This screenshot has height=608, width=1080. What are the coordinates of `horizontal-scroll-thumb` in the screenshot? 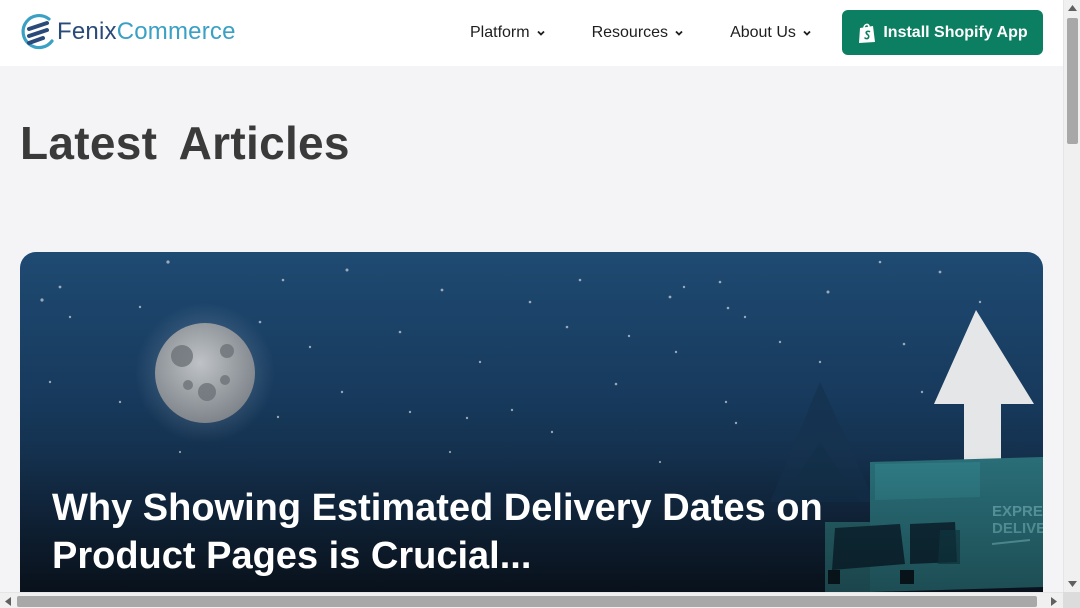 It's located at (527, 601).